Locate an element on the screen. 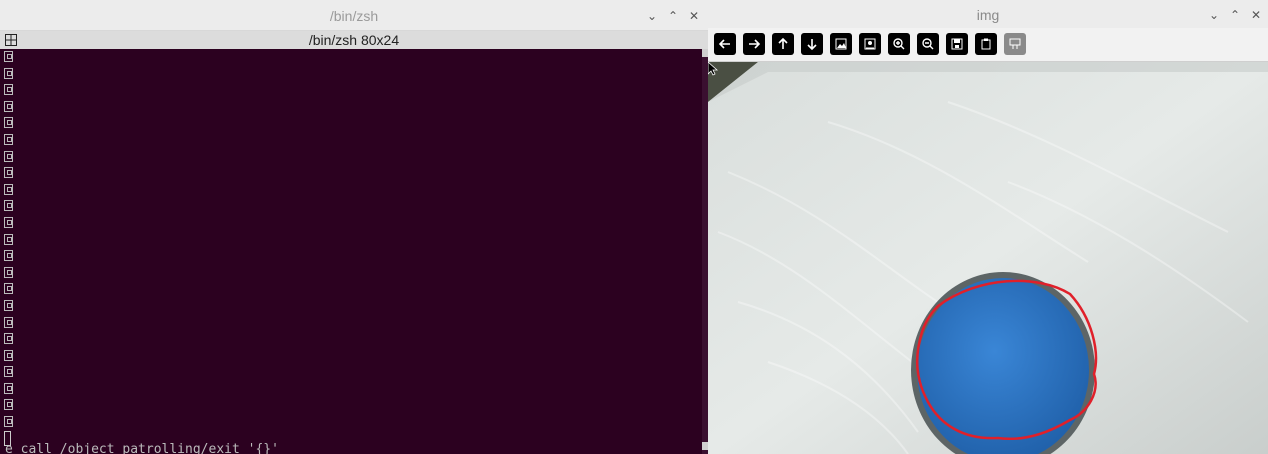 The width and height of the screenshot is (1268, 454). terminal-window-title: /bin/zsh is located at coordinates (354, 16).